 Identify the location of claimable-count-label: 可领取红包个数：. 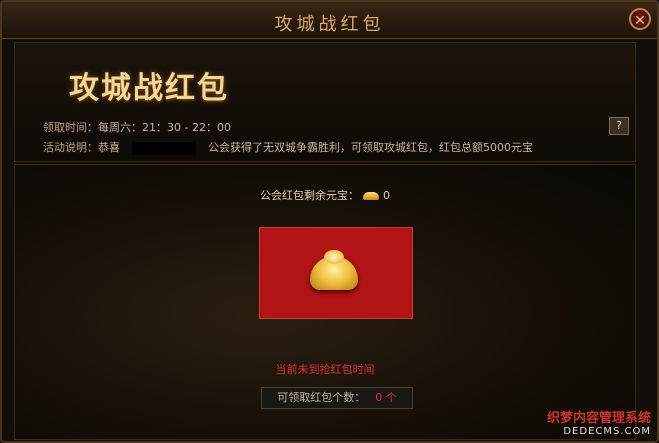
(321, 397).